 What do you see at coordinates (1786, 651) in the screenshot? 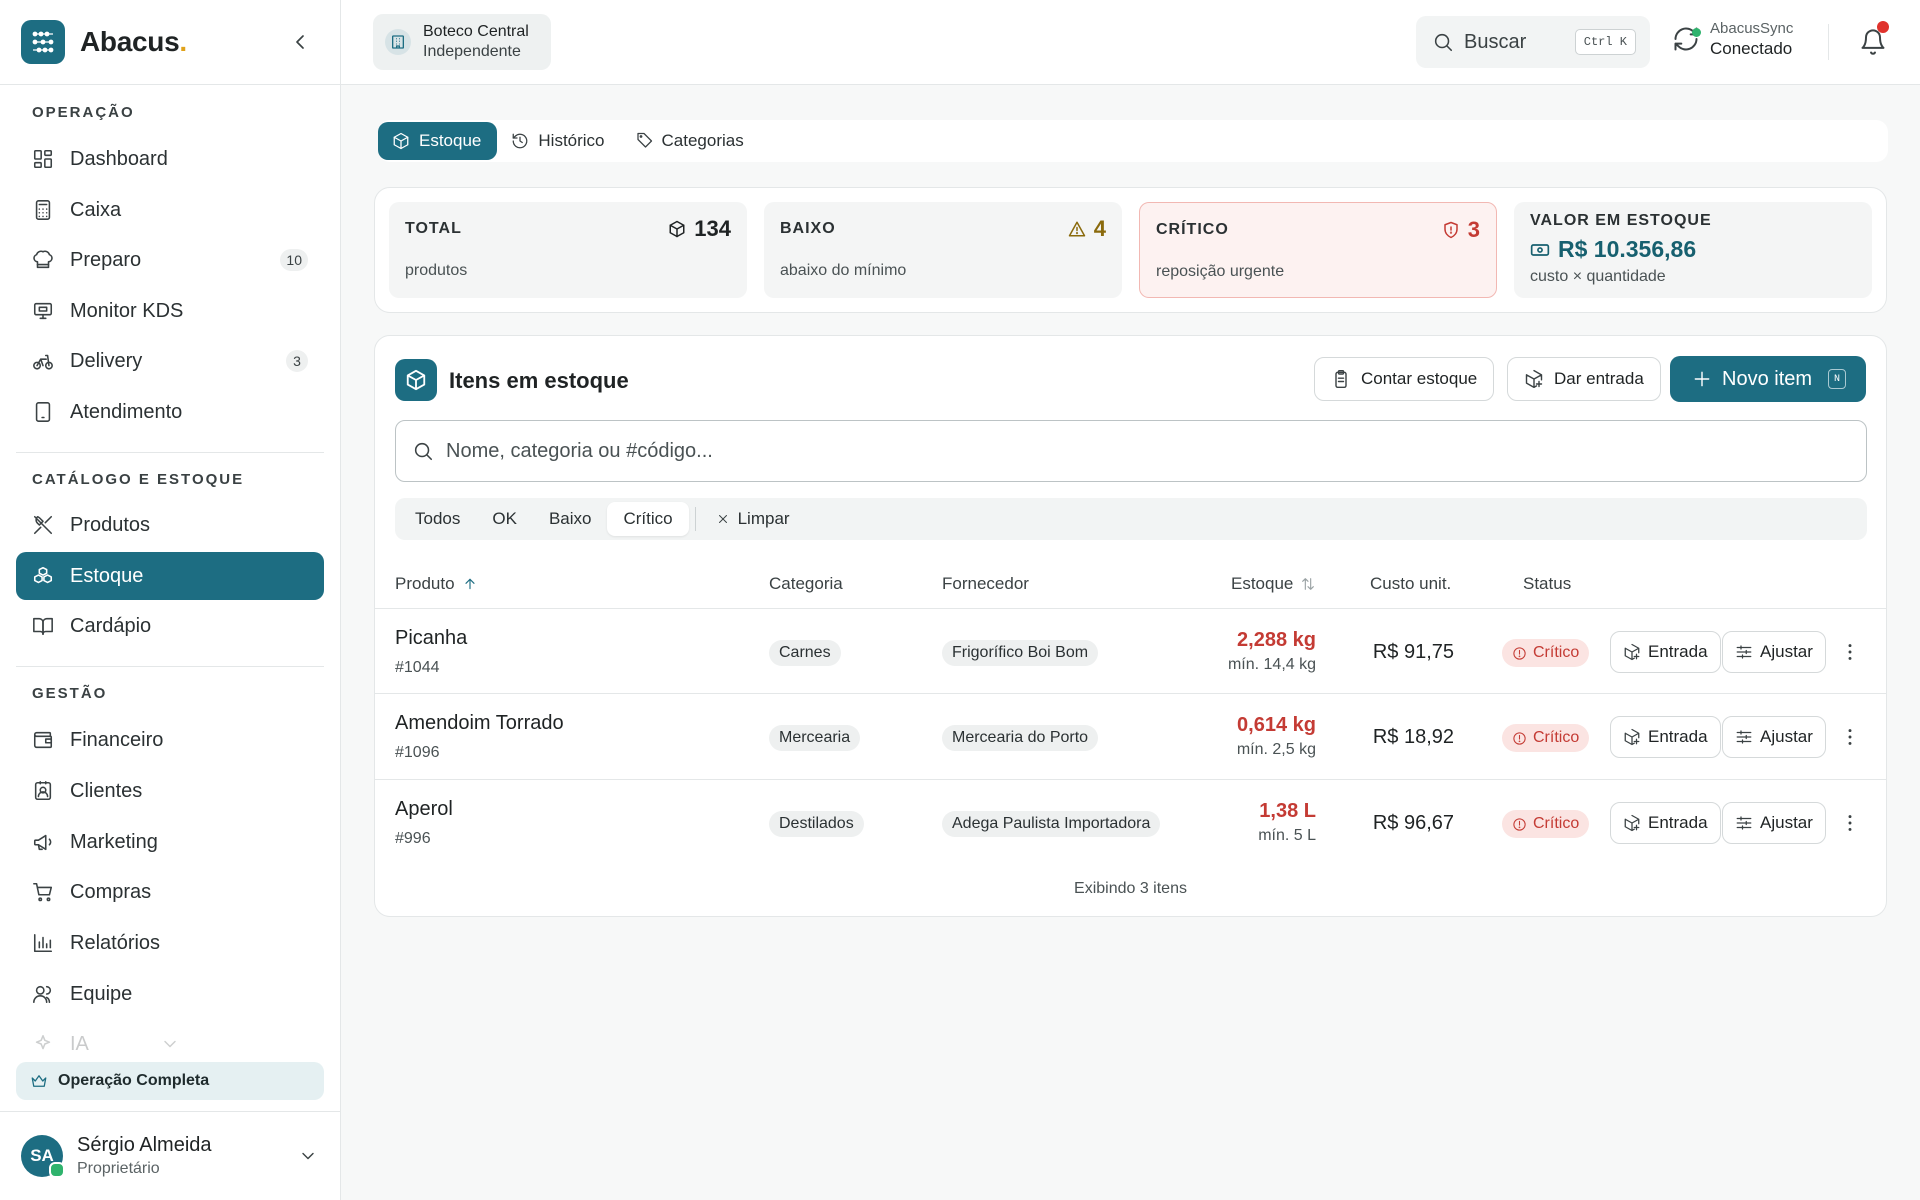
I see `button-label: Ajustar` at bounding box center [1786, 651].